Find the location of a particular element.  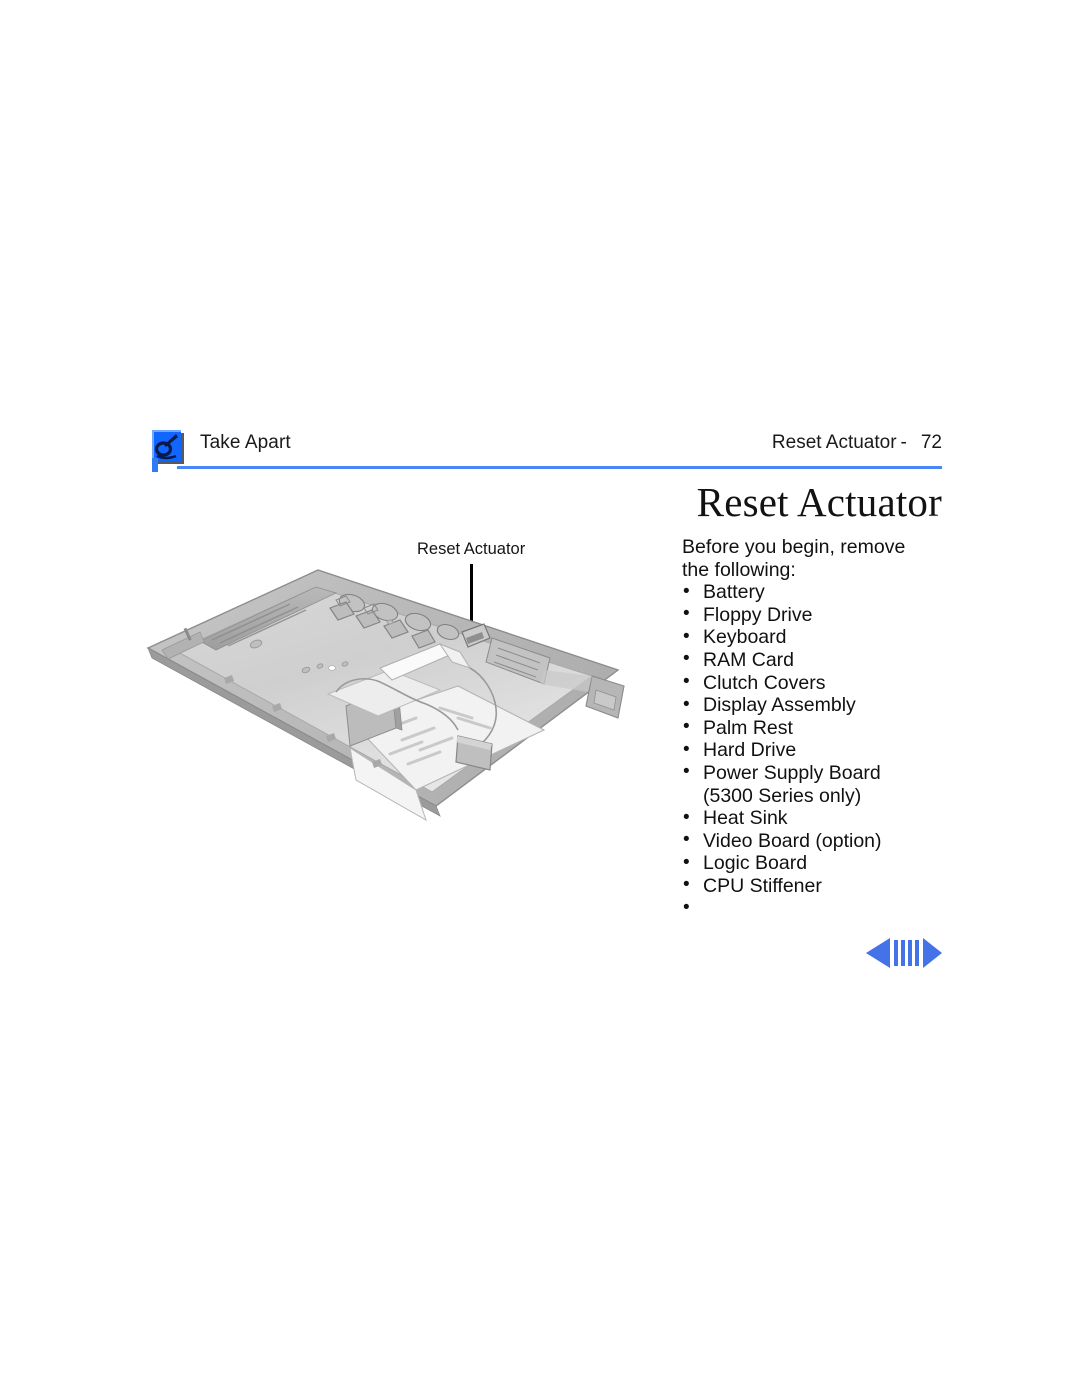

header-rule is located at coordinates (559, 467).